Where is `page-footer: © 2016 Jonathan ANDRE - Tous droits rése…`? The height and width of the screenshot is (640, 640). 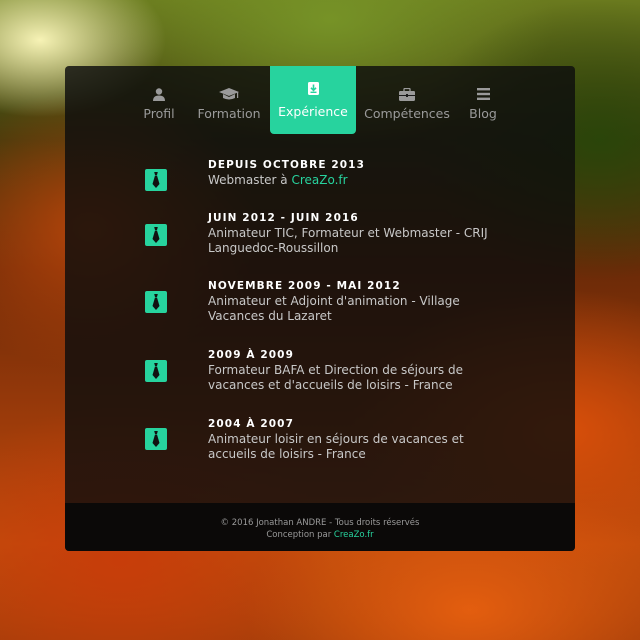 page-footer: © 2016 Jonathan ANDRE - Tous droits rése… is located at coordinates (320, 527).